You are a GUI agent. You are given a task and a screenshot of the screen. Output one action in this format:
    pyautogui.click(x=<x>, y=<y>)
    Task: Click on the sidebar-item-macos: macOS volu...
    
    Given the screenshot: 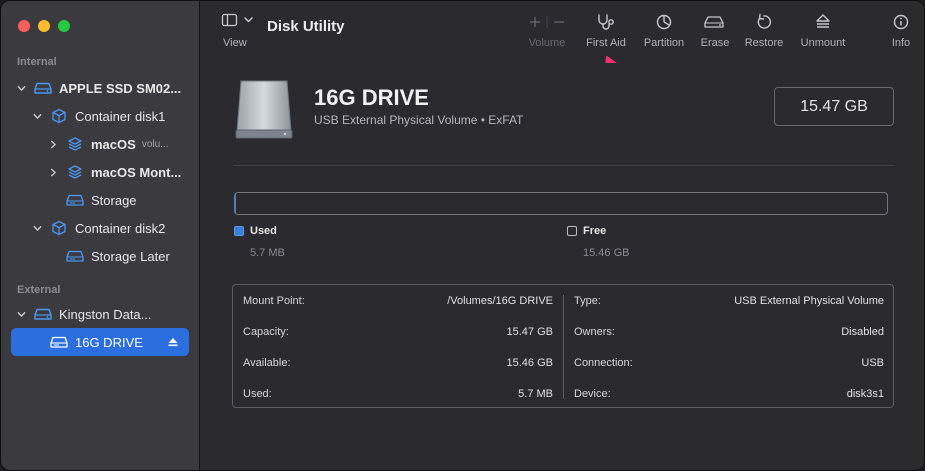 What is the action you would take?
    pyautogui.click(x=100, y=144)
    